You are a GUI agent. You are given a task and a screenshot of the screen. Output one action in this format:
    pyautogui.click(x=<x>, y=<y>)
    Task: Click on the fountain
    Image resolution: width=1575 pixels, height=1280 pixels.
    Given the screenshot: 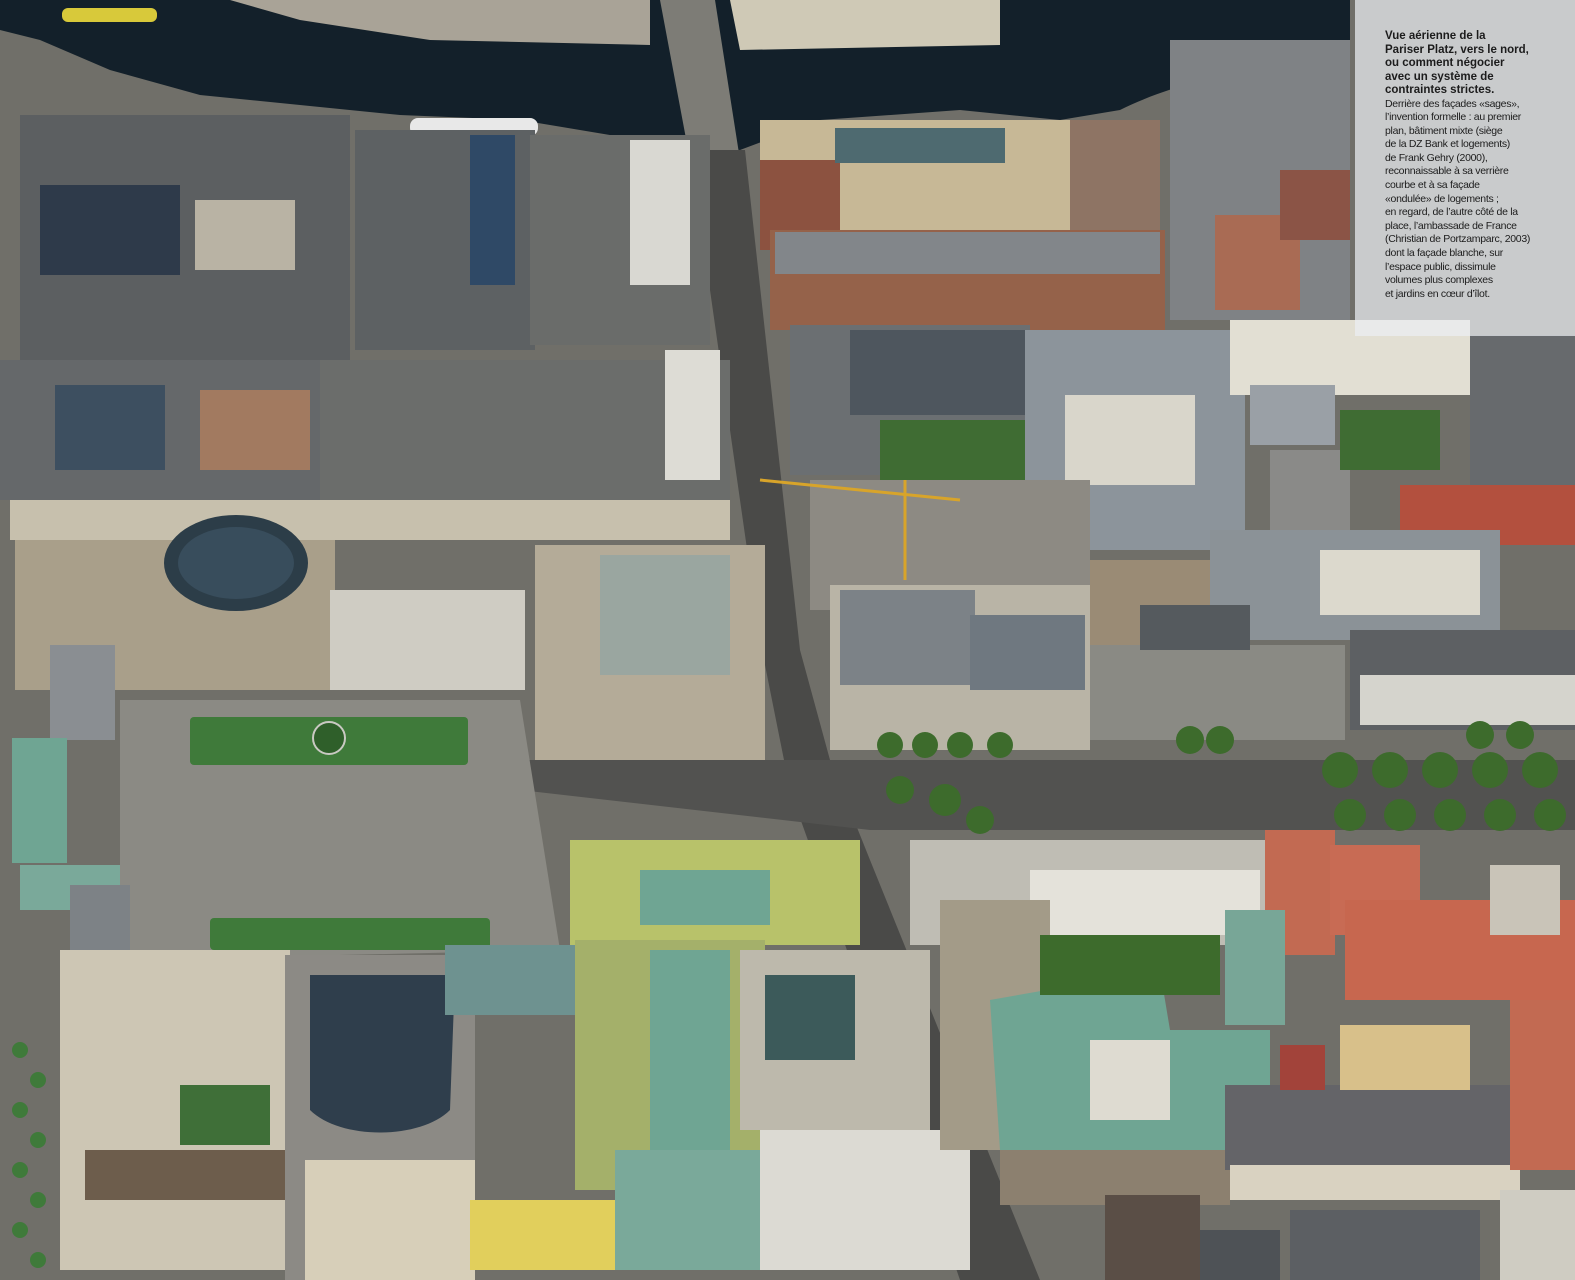 What is the action you would take?
    pyautogui.click(x=329, y=738)
    